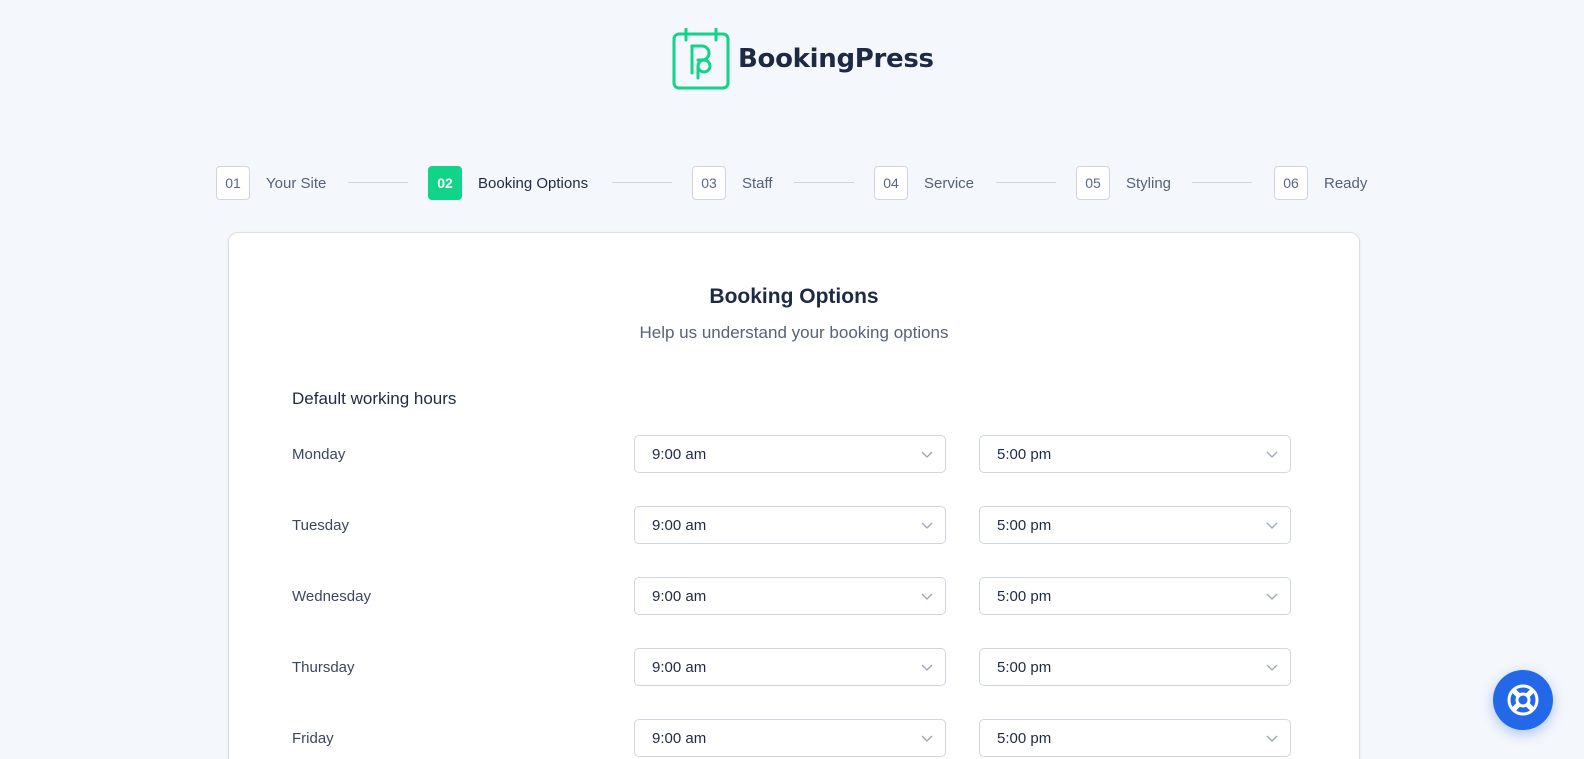  What do you see at coordinates (794, 332) in the screenshot?
I see `card-subtitle: Help us understand your booking options` at bounding box center [794, 332].